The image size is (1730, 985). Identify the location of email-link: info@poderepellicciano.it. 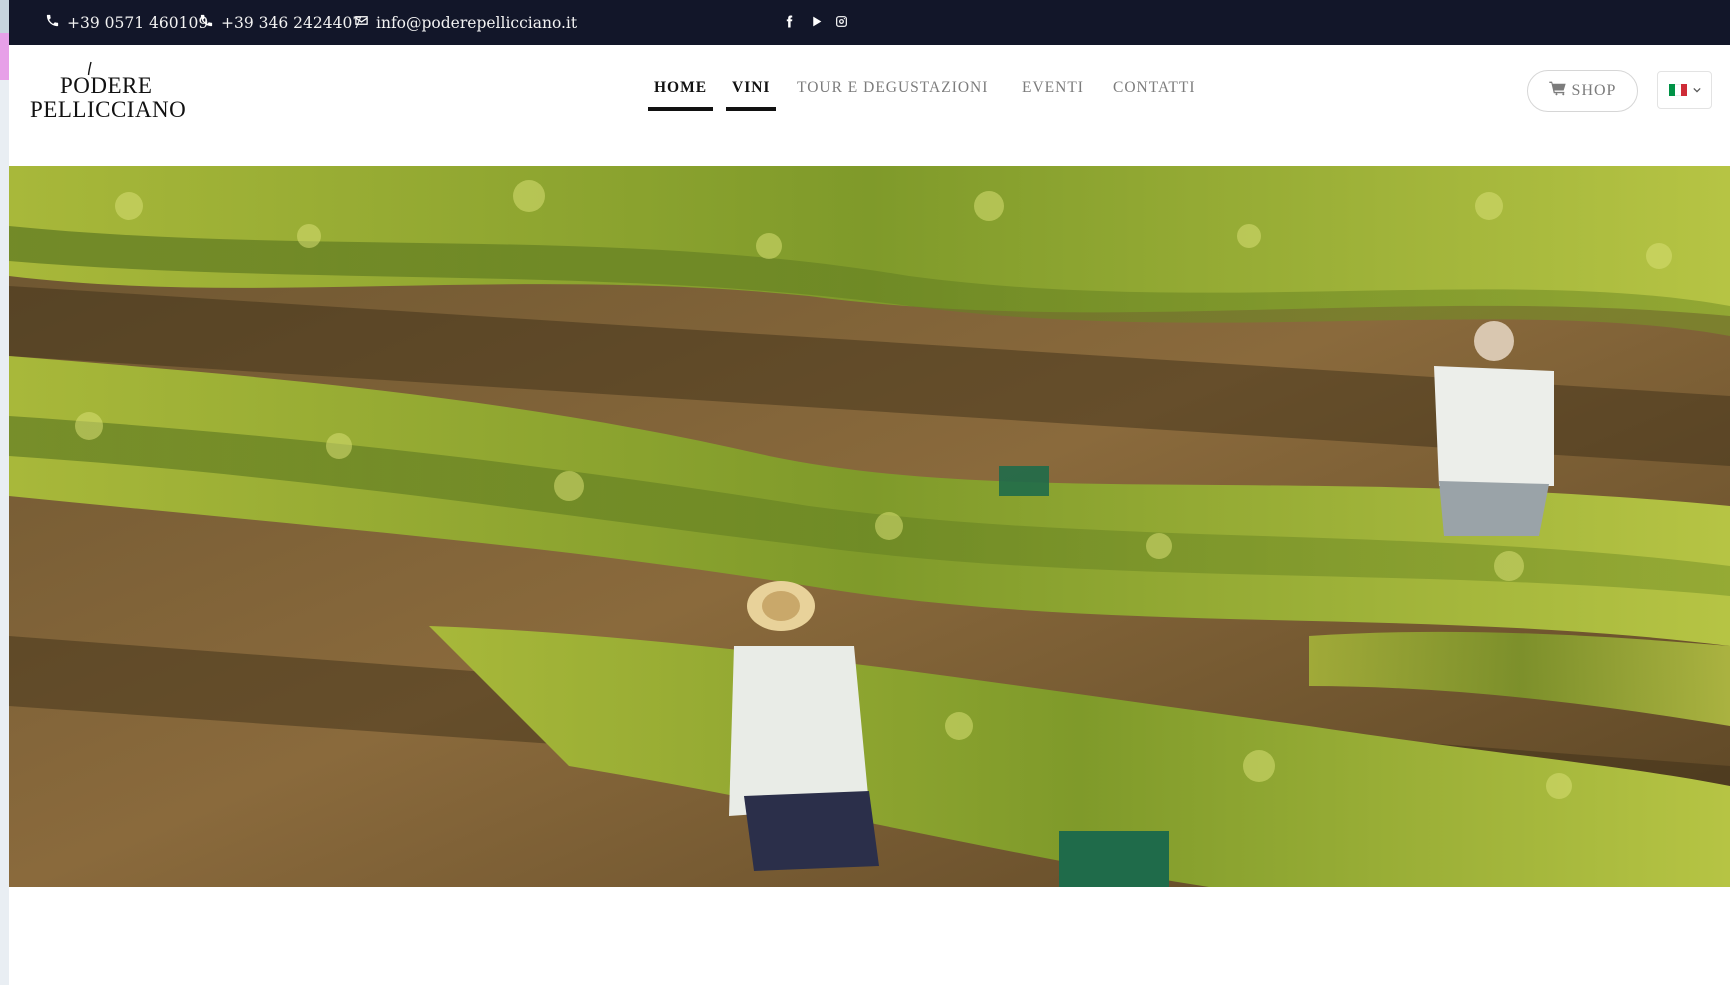
(465, 22).